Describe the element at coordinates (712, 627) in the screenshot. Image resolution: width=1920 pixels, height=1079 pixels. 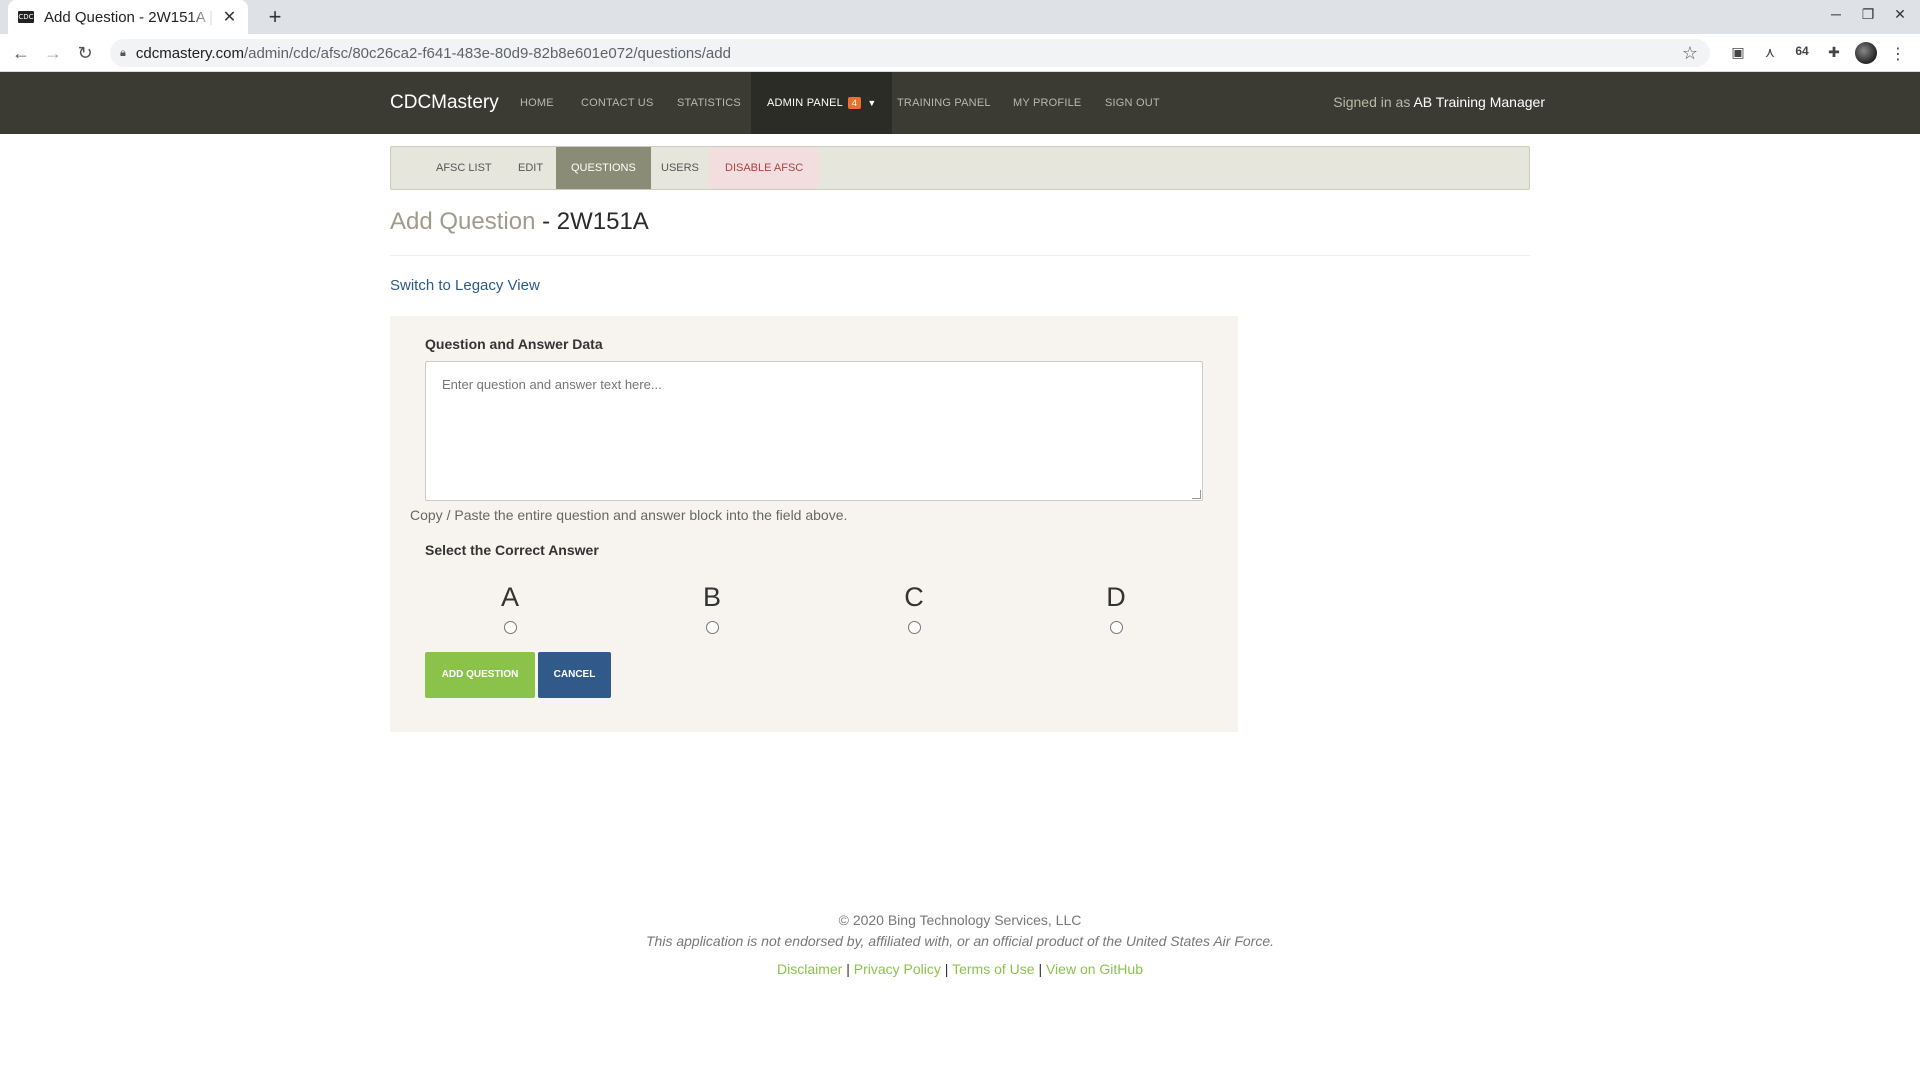
I see `choice-b-radio` at that location.